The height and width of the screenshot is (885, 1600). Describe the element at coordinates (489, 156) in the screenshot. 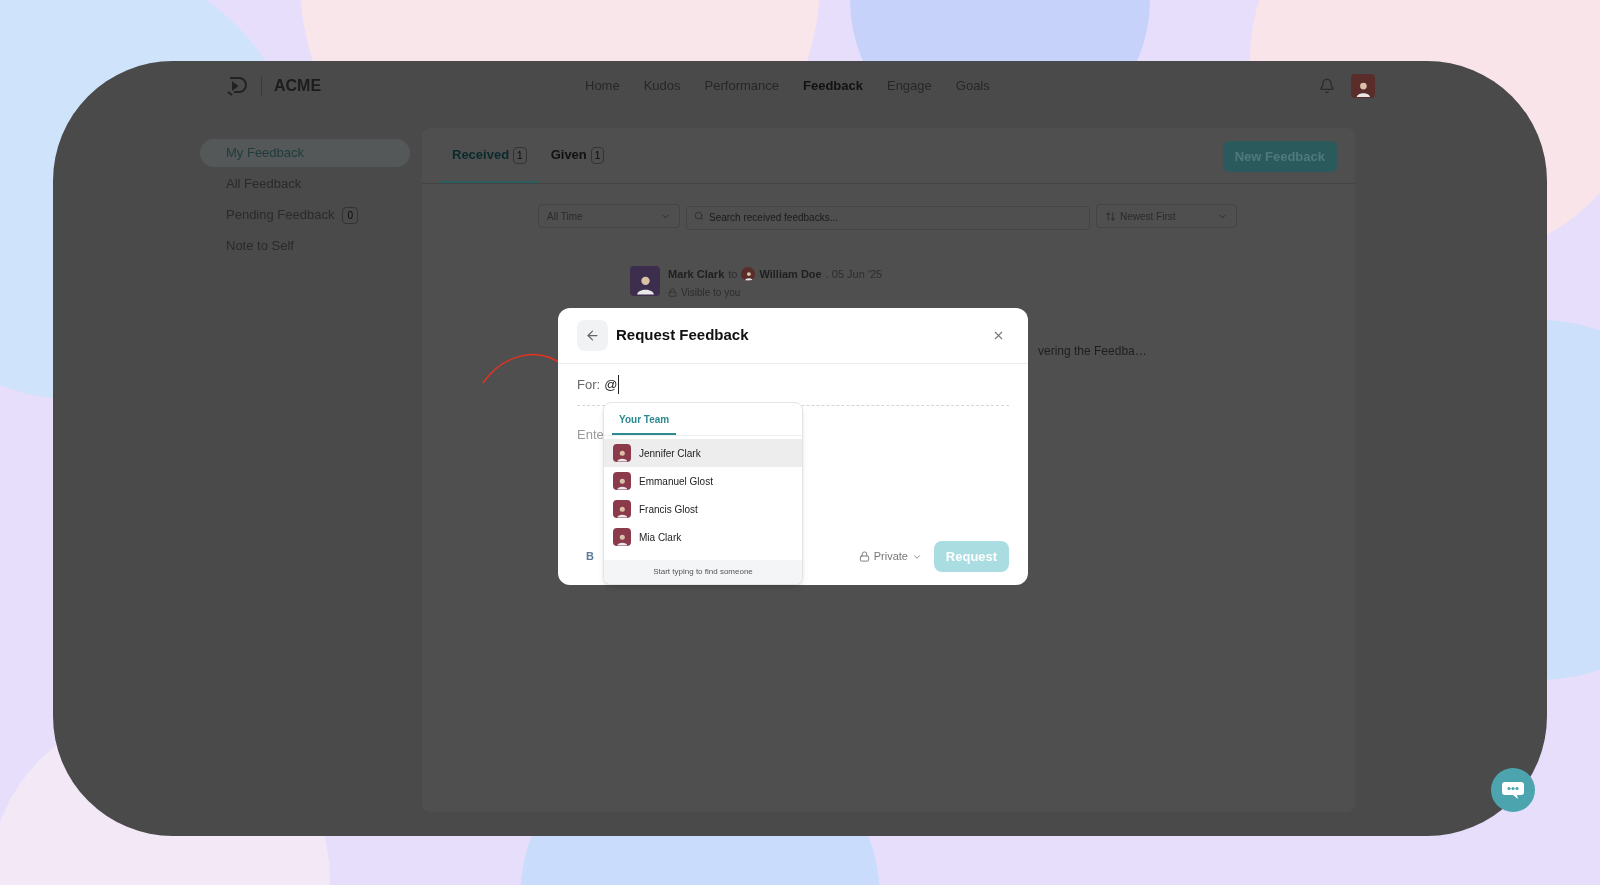

I see `tab: Received 1` at that location.